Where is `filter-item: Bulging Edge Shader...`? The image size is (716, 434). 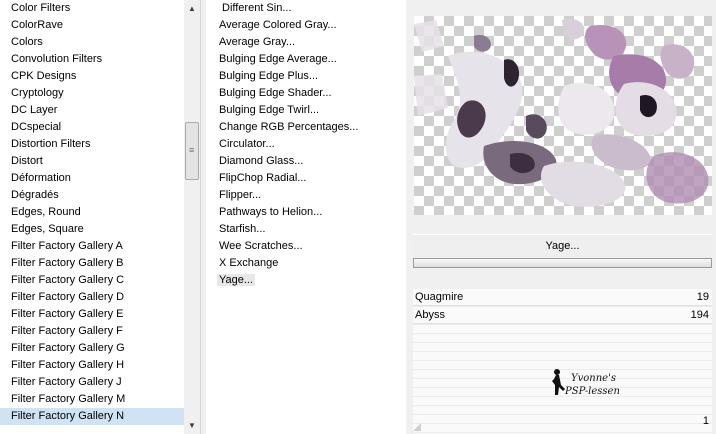 filter-item: Bulging Edge Shader... is located at coordinates (306, 93).